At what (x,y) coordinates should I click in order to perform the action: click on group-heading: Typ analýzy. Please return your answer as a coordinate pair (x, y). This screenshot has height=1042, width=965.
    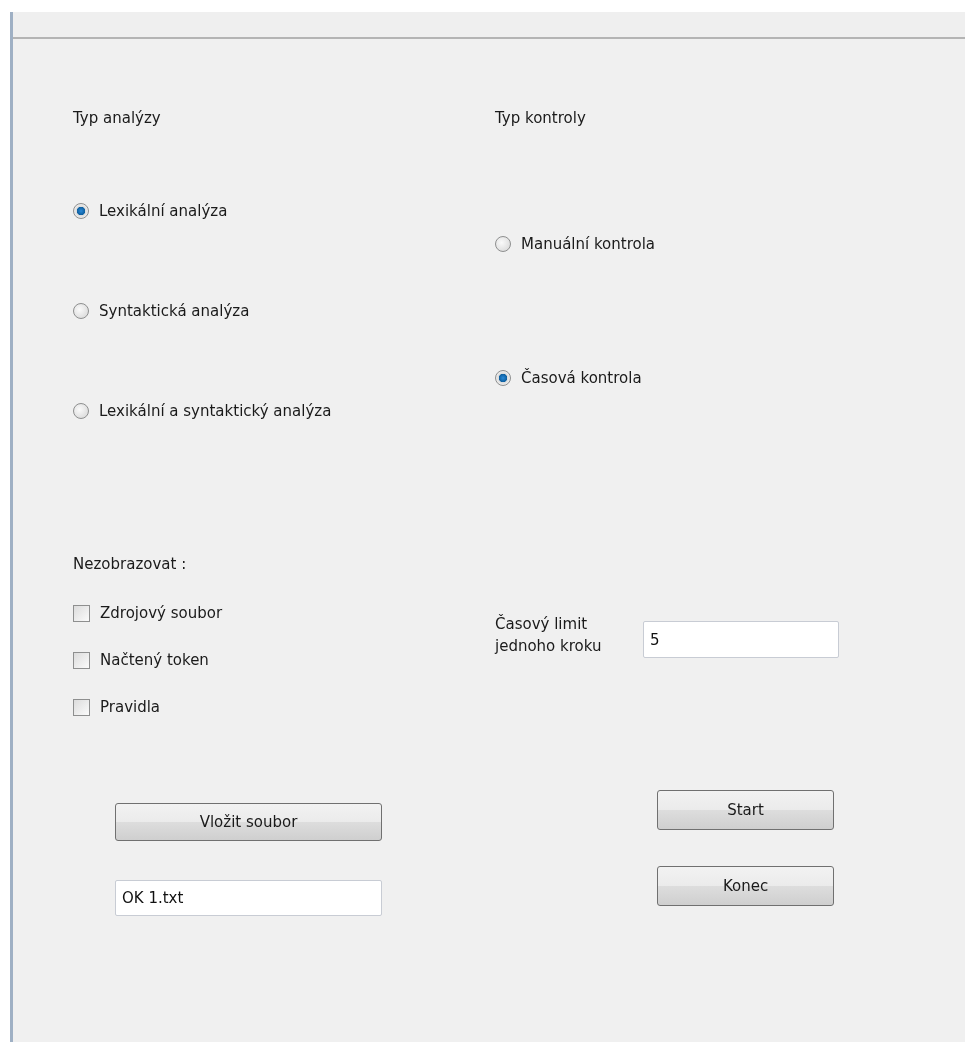
    Looking at the image, I should click on (117, 118).